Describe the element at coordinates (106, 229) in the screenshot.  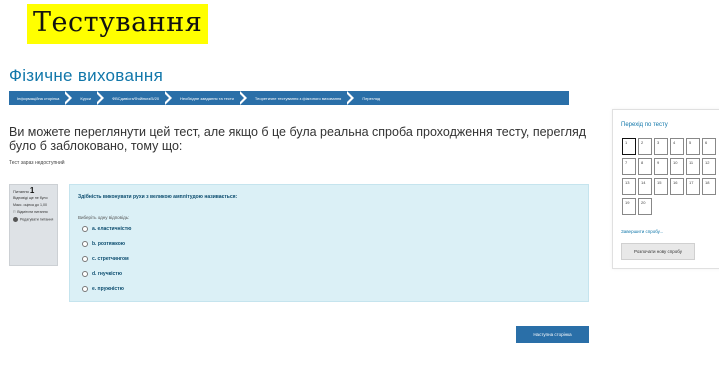
I see `answer-option: a. еластичністю` at that location.